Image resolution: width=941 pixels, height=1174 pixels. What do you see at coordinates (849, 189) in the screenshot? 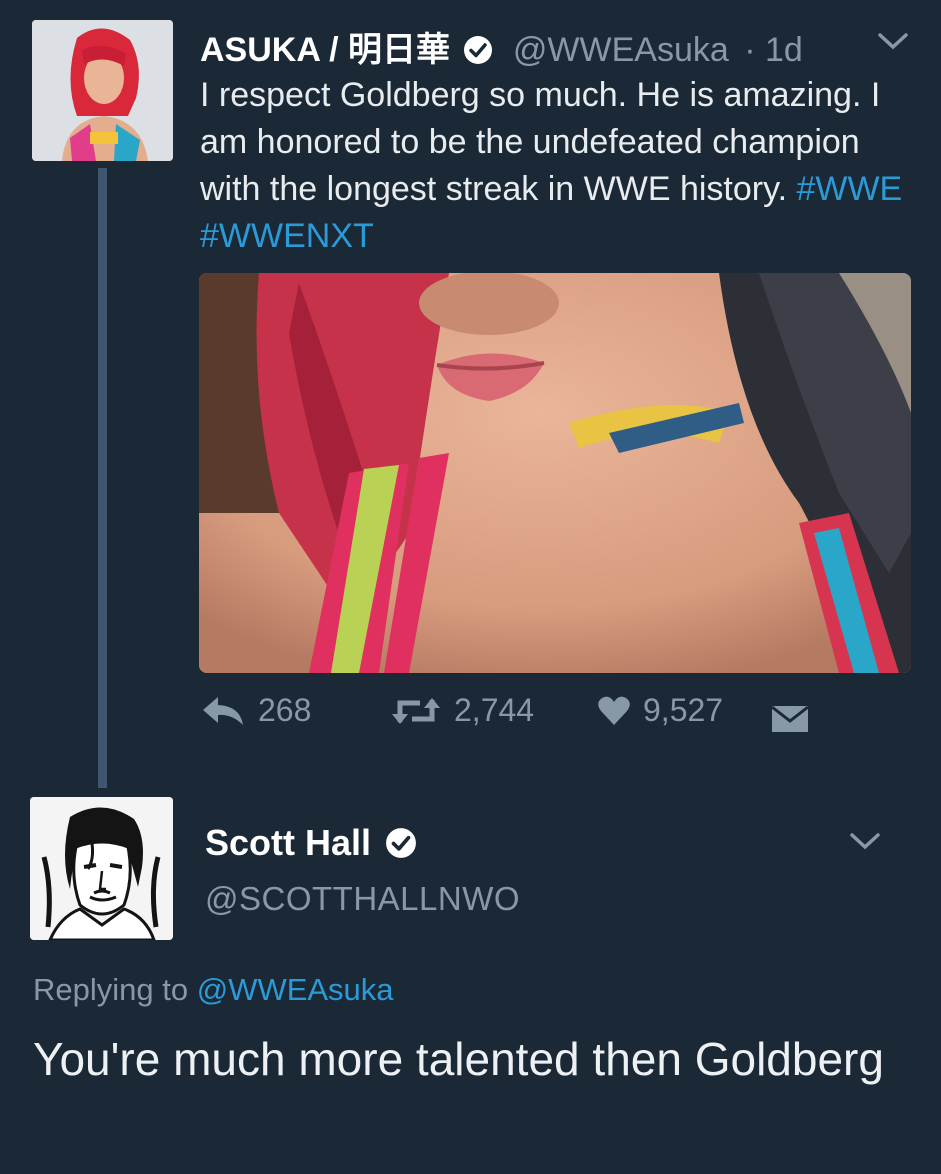
I see `hashtag-wwe: #WWE` at bounding box center [849, 189].